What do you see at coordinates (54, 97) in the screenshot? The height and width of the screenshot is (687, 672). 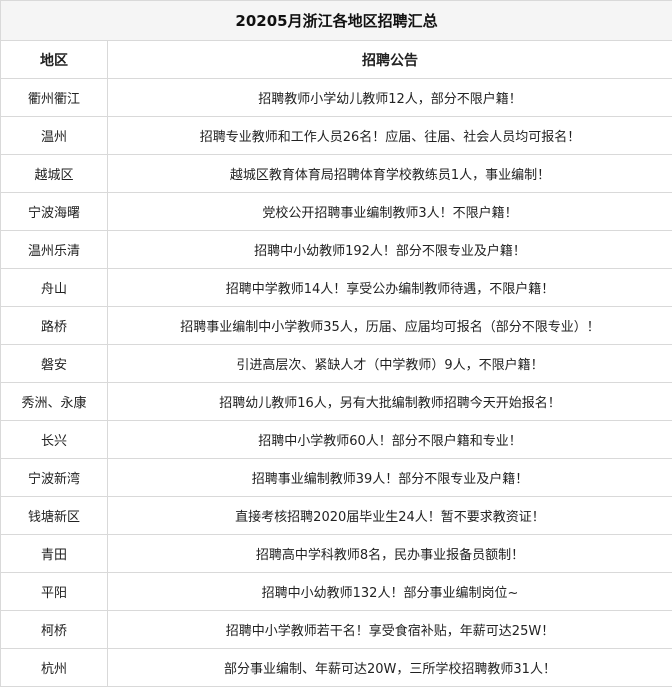 I see `region-cell: 衢州衢江` at bounding box center [54, 97].